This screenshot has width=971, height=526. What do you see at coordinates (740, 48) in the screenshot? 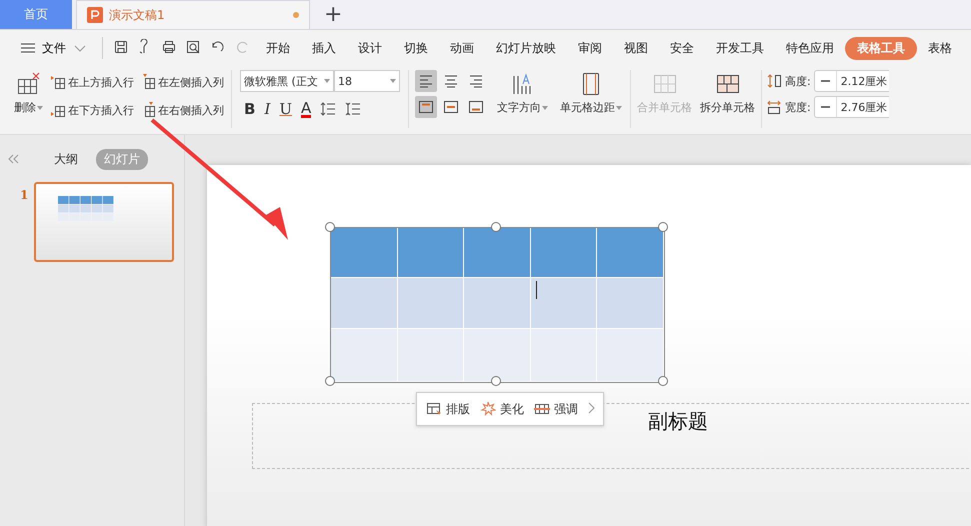
I see `menu-tab: 开发工具` at bounding box center [740, 48].